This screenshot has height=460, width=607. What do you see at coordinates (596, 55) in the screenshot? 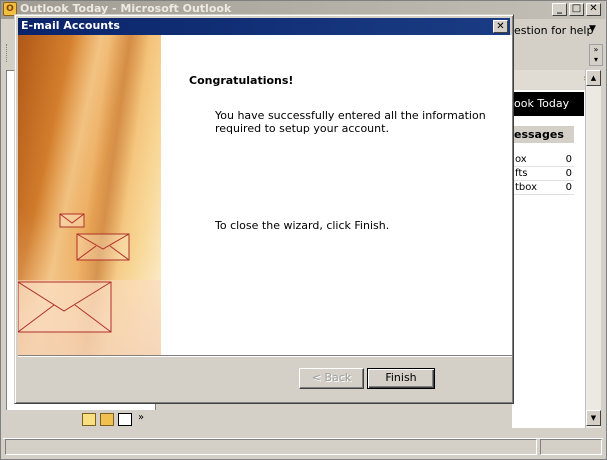
I see `toolbar-overflow-icon: » ▾` at bounding box center [596, 55].